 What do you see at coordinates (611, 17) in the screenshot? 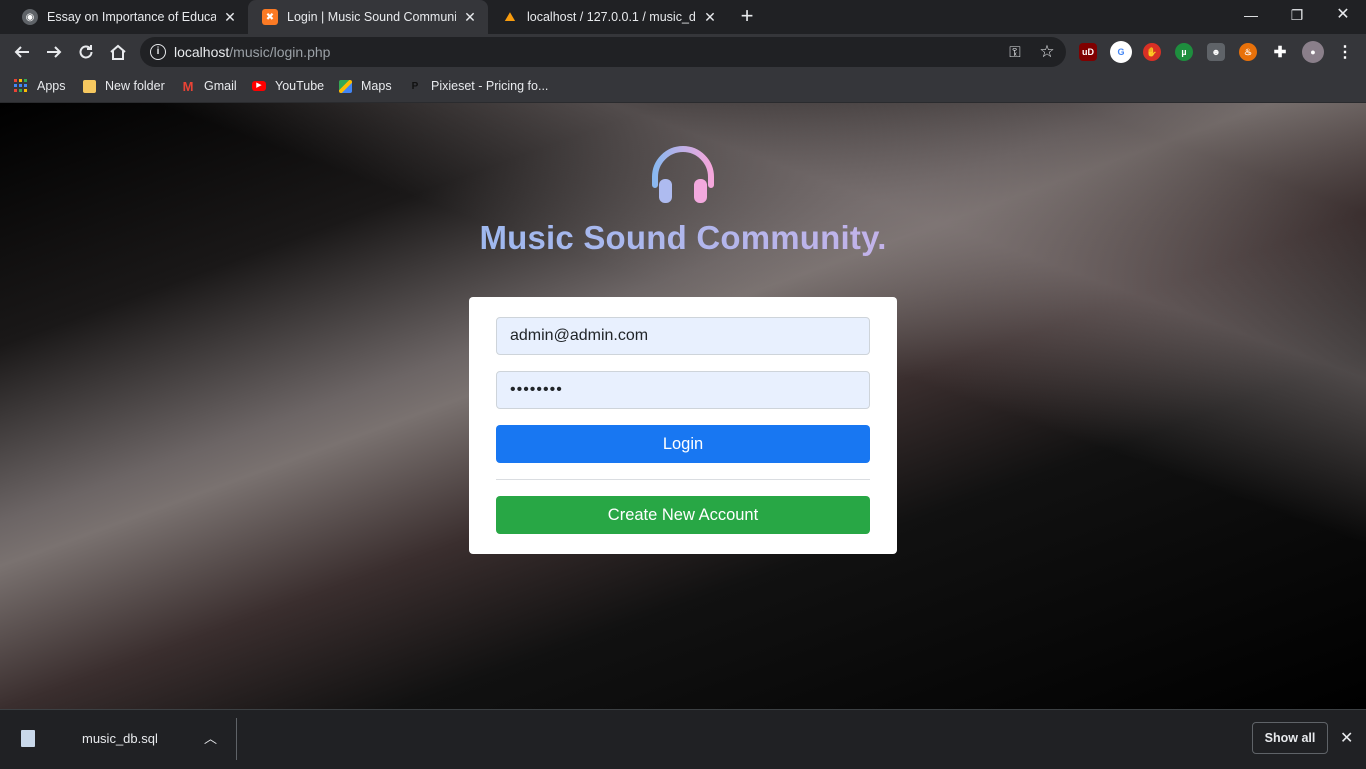
I see `tab-title: localhost / 127.0.0.1 / music_db |` at bounding box center [611, 17].